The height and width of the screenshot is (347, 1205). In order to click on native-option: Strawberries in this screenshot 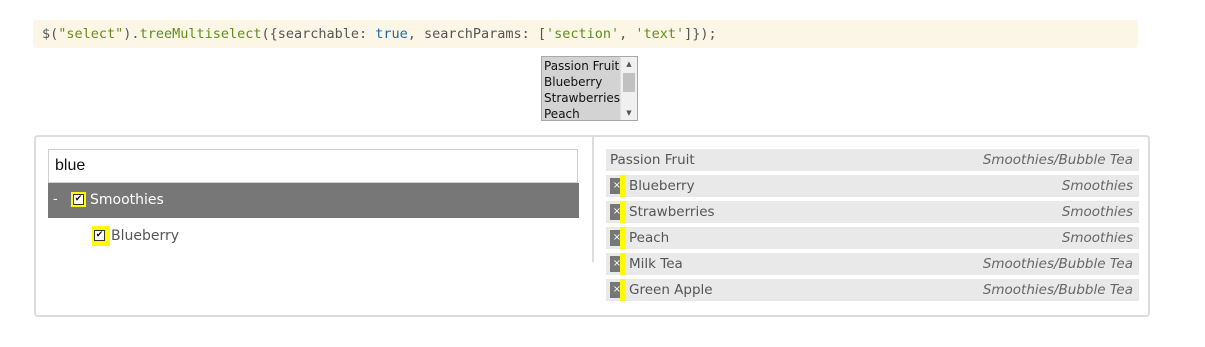, I will do `click(583, 98)`.